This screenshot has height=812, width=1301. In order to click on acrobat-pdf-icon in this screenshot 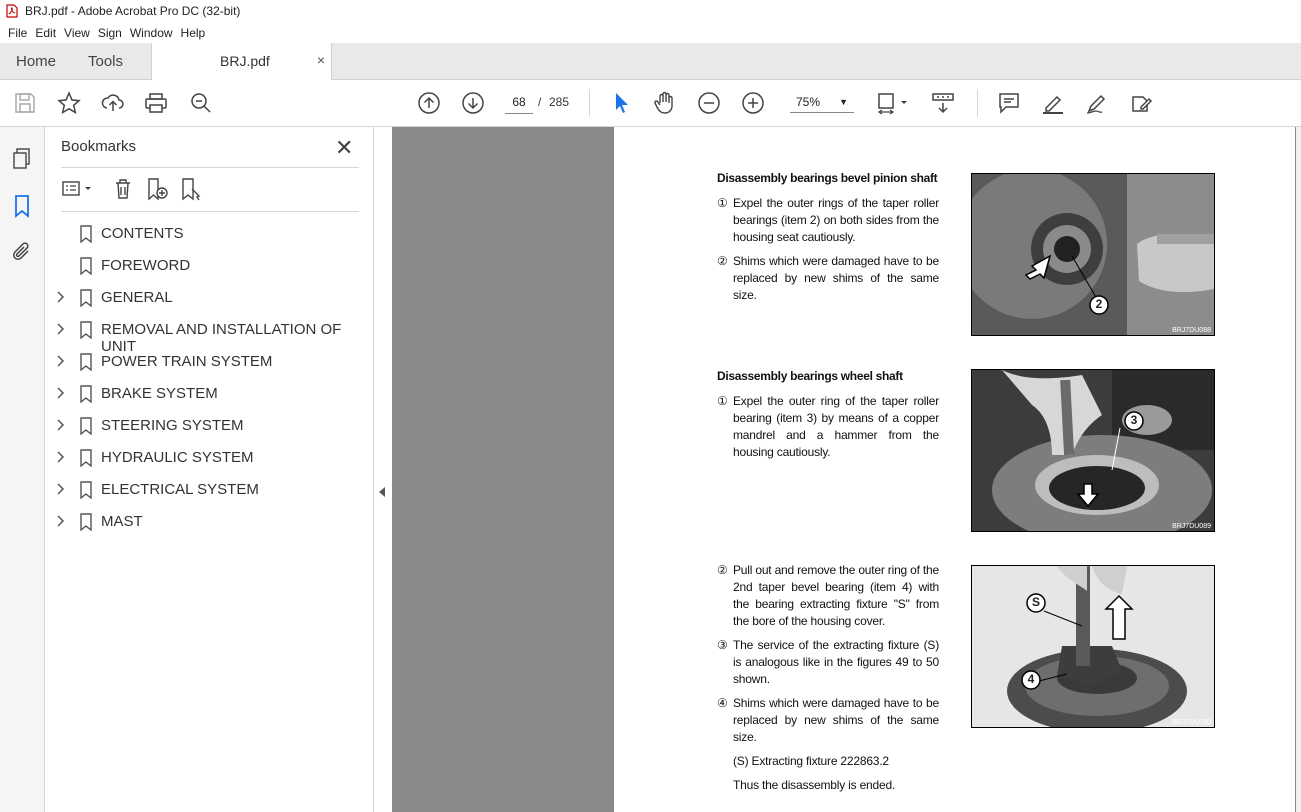, I will do `click(12, 11)`.